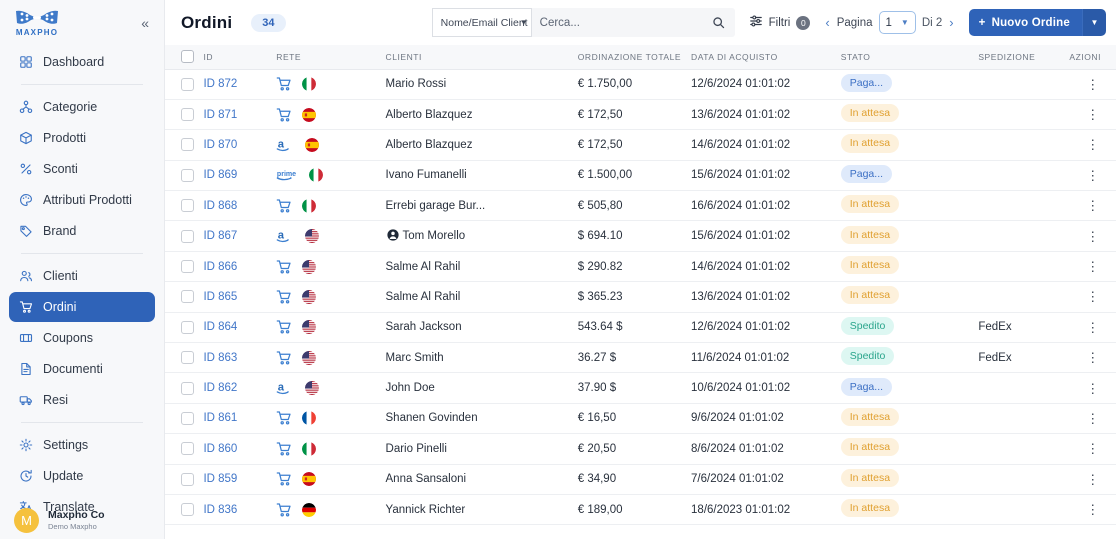 The height and width of the screenshot is (539, 1116). I want to click on order-id-link: ID 862, so click(220, 388).